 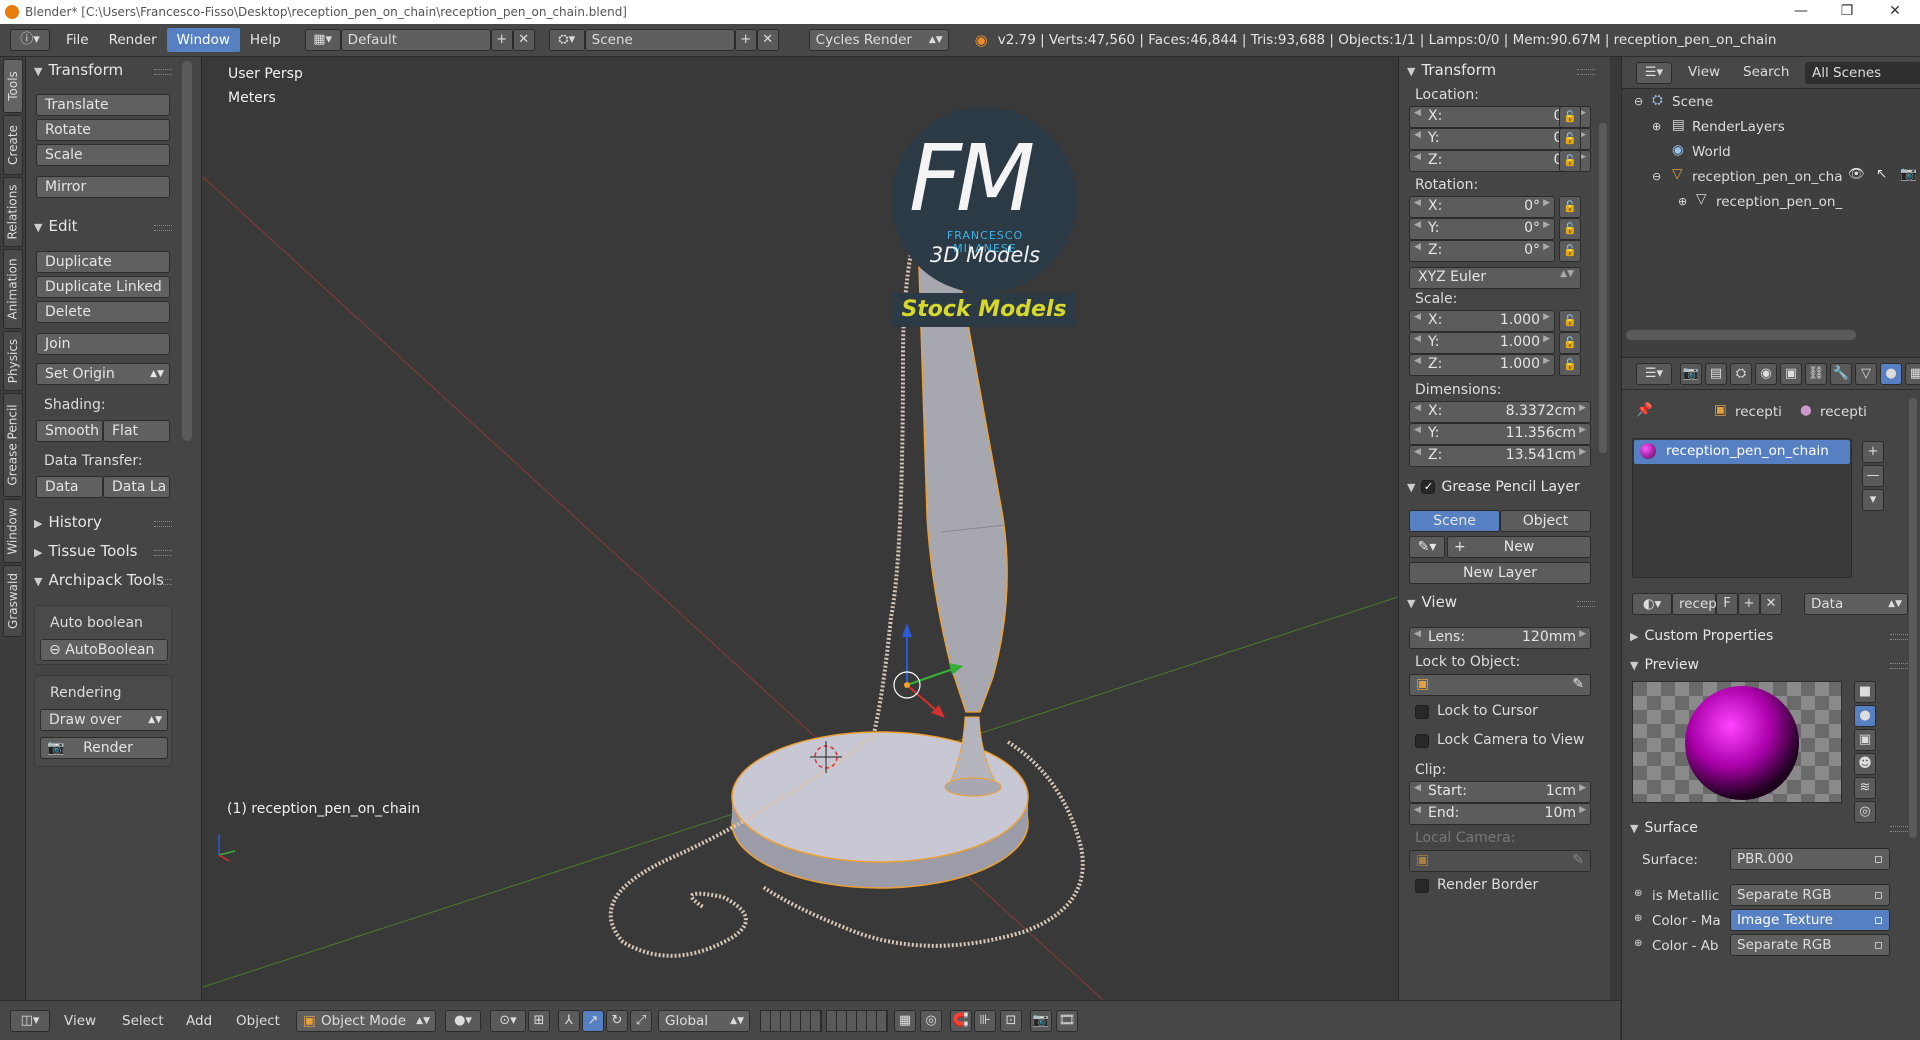 I want to click on dimension-y-field: ◀ Y: 11.356cm ▶, so click(x=1500, y=434).